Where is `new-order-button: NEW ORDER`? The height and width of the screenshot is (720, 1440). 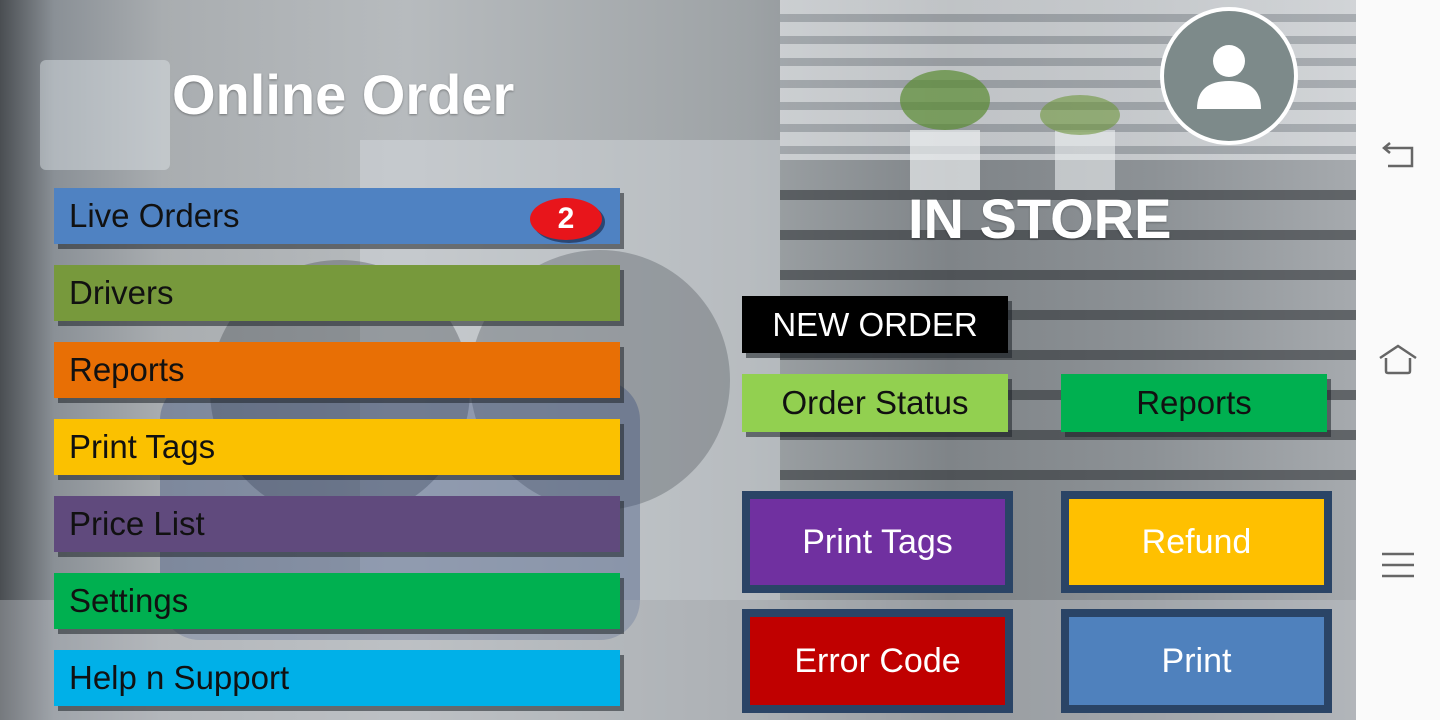
new-order-button: NEW ORDER is located at coordinates (875, 324).